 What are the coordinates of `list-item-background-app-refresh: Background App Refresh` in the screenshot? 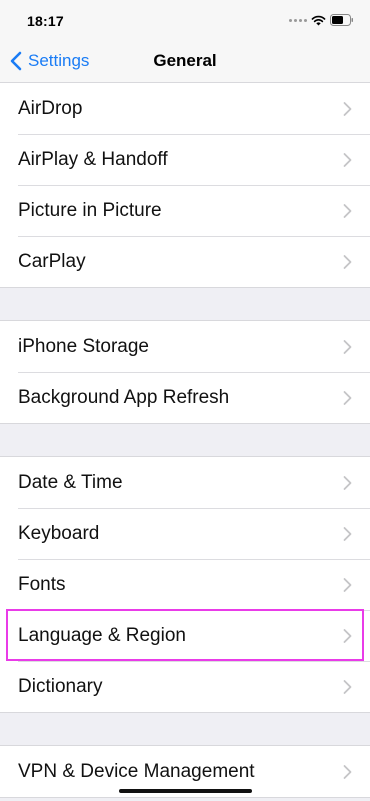 It's located at (185, 397).